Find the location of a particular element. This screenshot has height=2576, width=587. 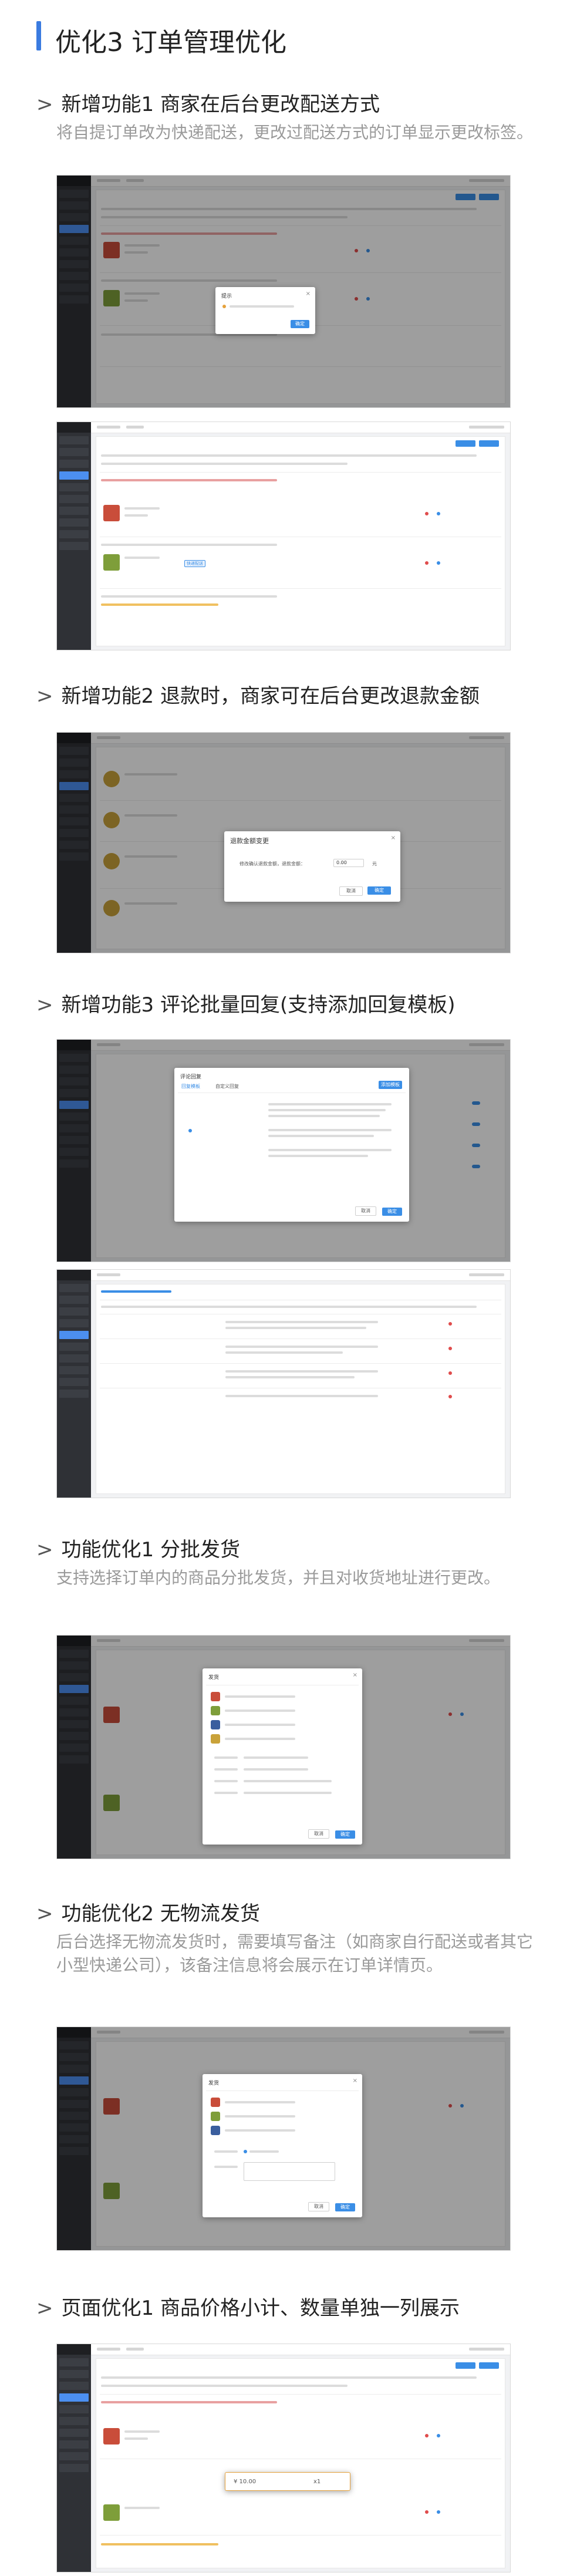

section-description-1: 将自提订单改为快递配送，更改过配送方式的订单显示更改标签。 is located at coordinates (295, 132).